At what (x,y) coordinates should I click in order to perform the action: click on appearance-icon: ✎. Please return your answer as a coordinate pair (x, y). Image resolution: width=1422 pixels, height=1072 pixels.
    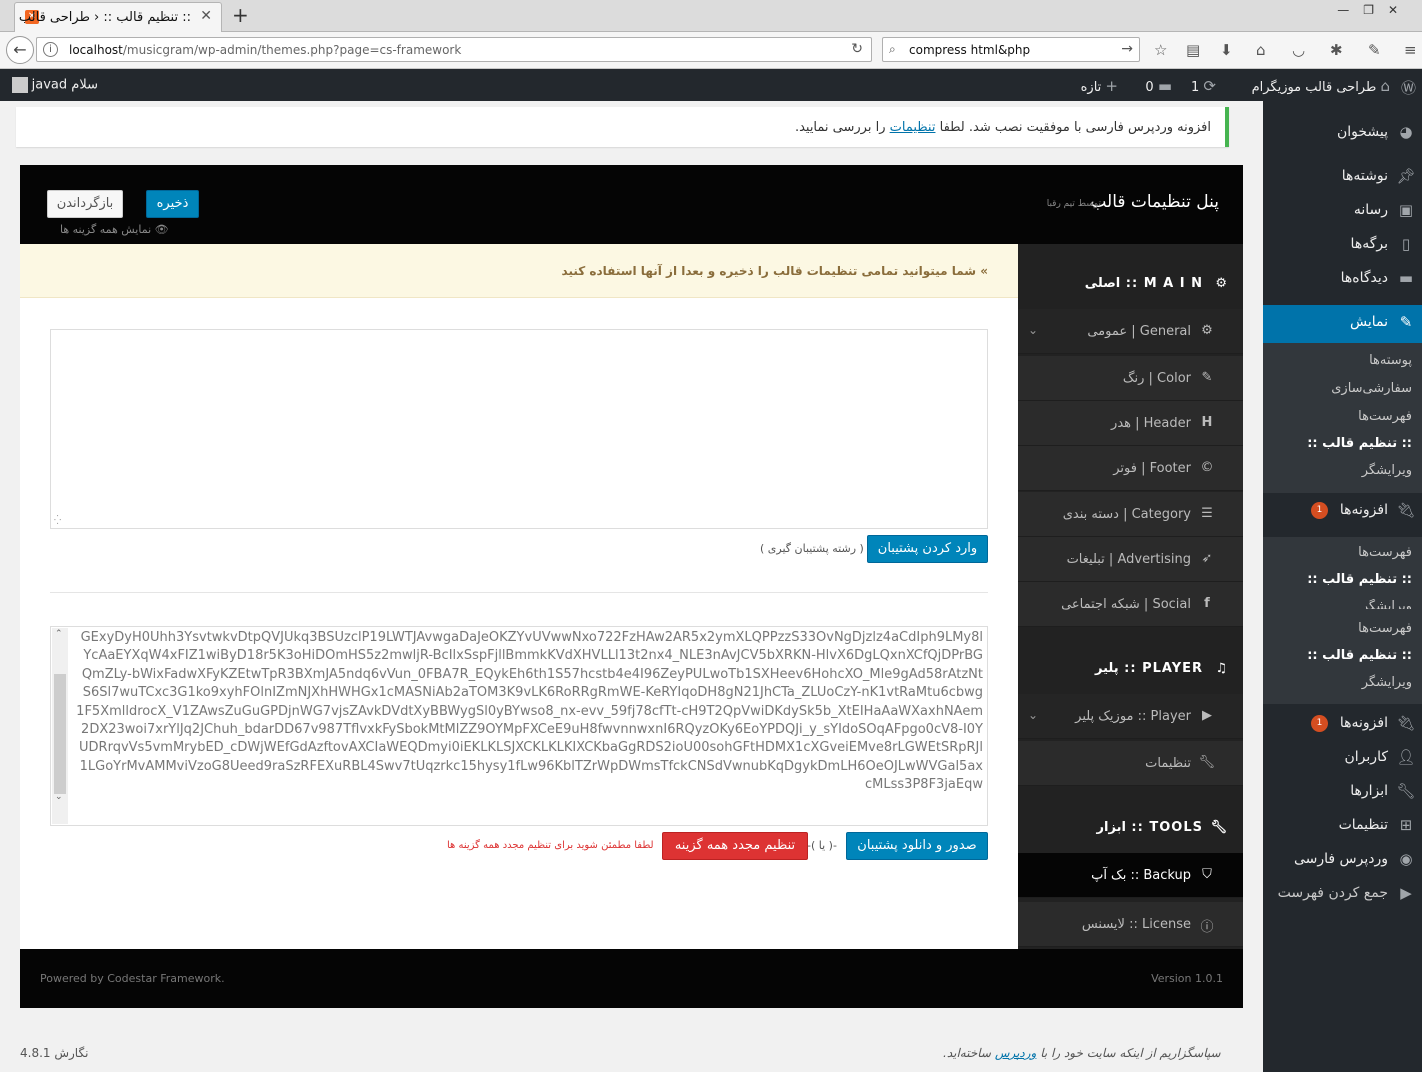
    Looking at the image, I should click on (1406, 322).